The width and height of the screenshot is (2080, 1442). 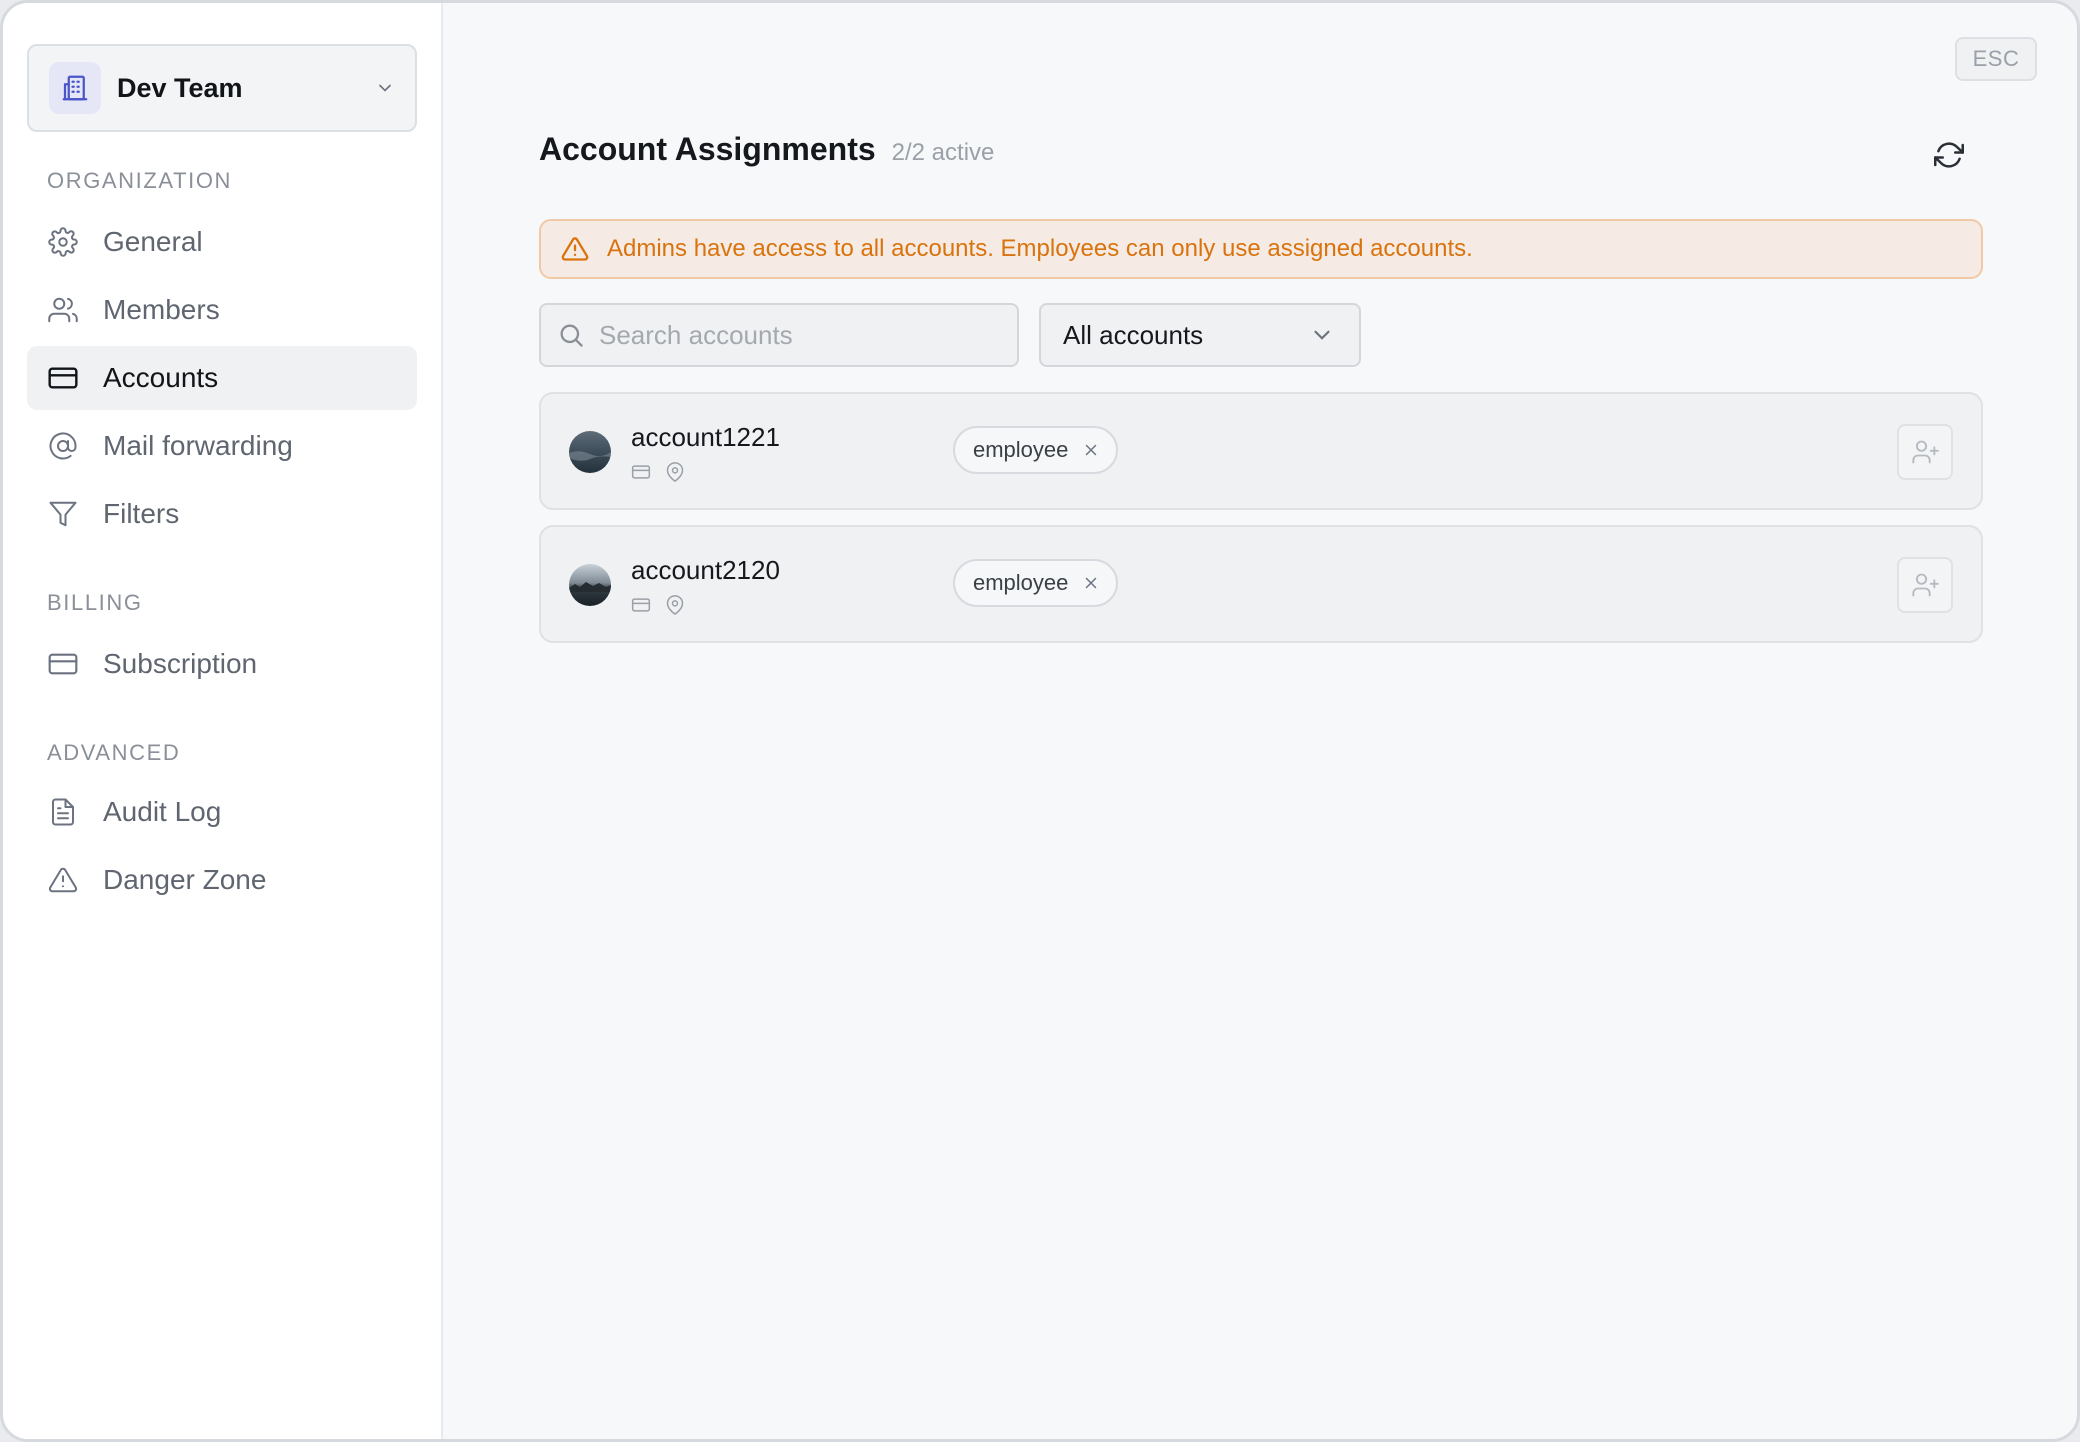 I want to click on filter-selected-value: All accounts, so click(x=1133, y=334).